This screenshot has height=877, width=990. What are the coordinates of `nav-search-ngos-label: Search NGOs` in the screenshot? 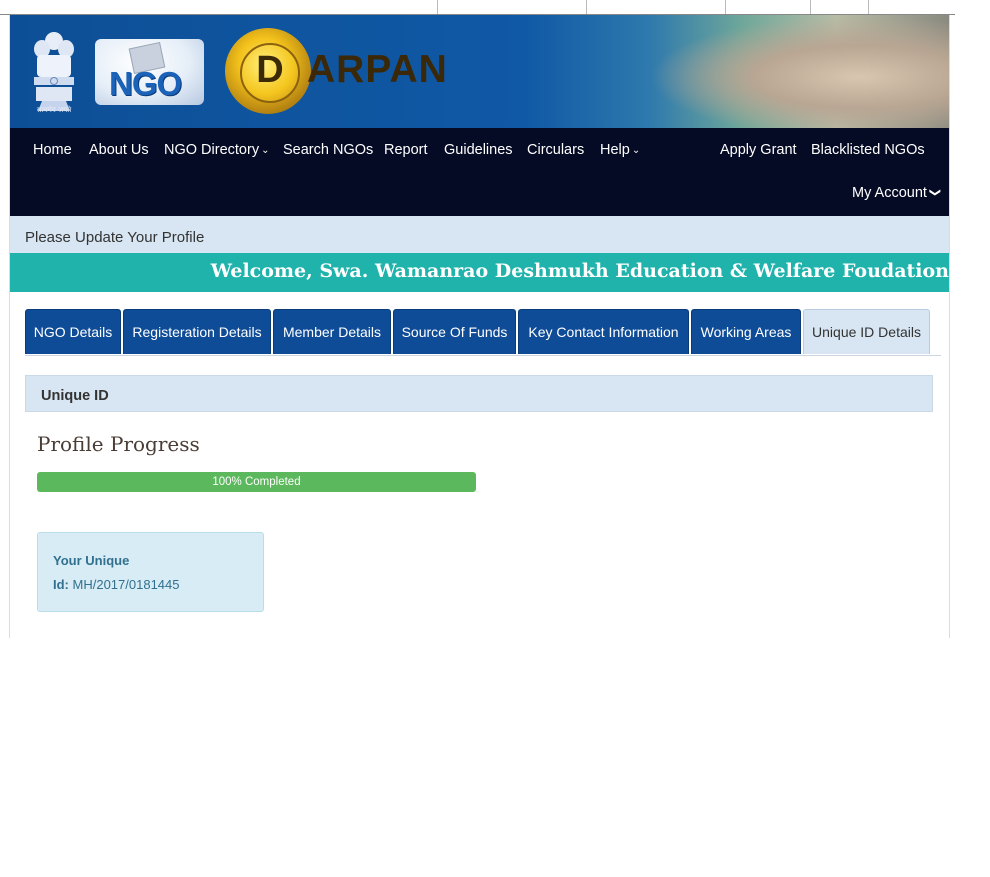 It's located at (328, 150).